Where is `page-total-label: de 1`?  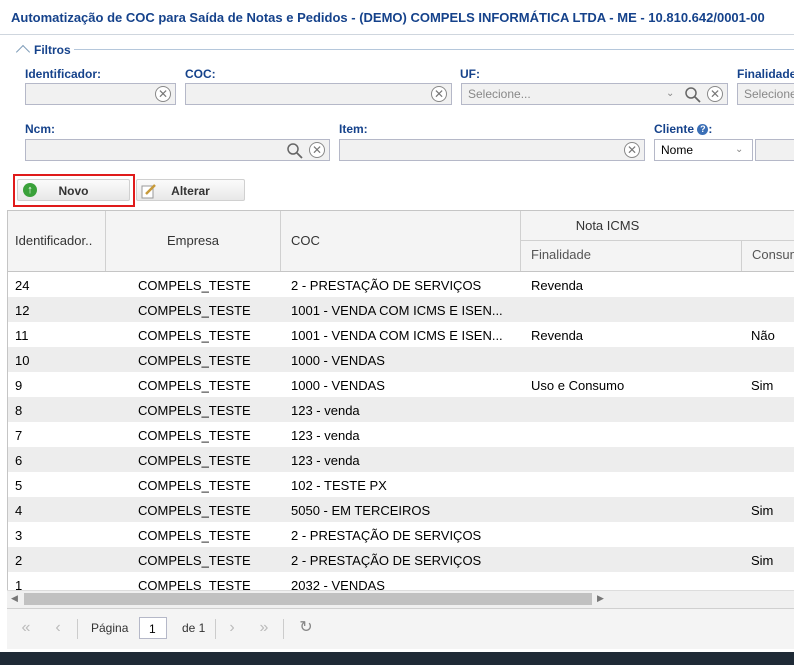 page-total-label: de 1 is located at coordinates (194, 628).